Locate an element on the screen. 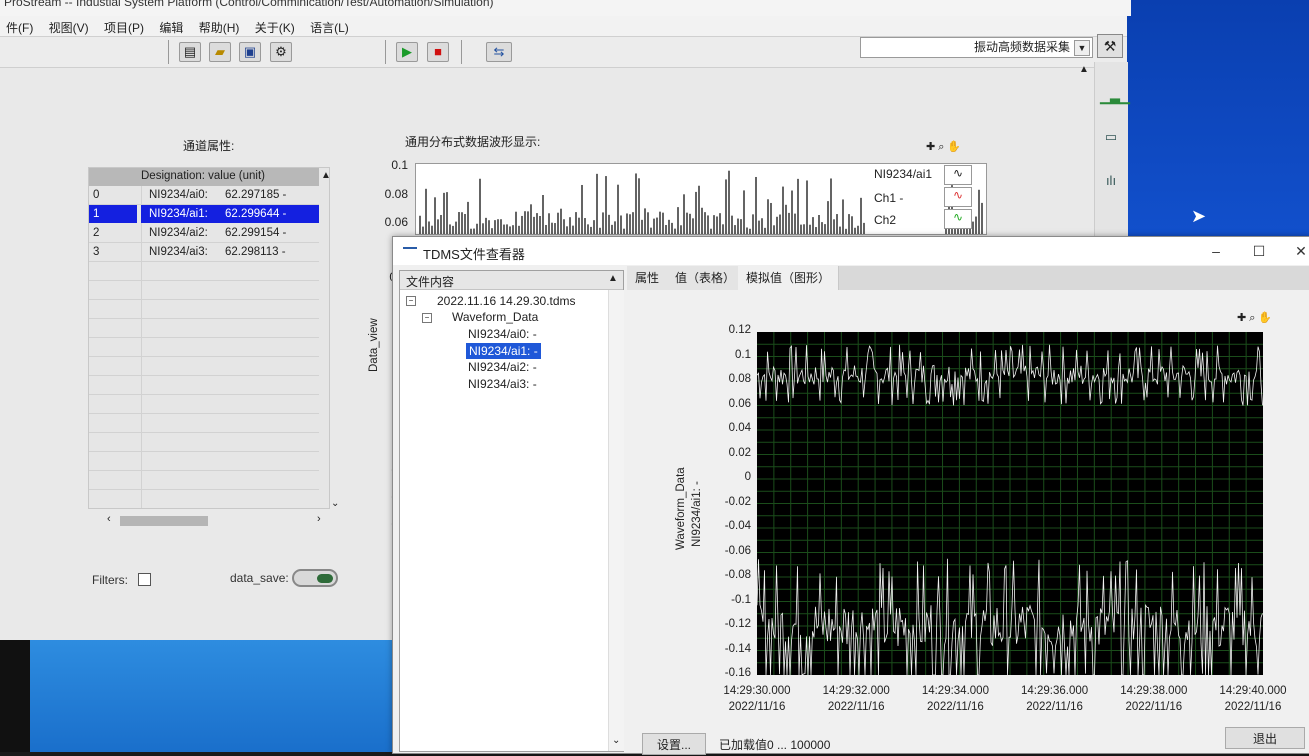 The width and height of the screenshot is (1309, 756). x-tick-label: 14:29:32.000 2022/11/16 is located at coordinates (856, 699).